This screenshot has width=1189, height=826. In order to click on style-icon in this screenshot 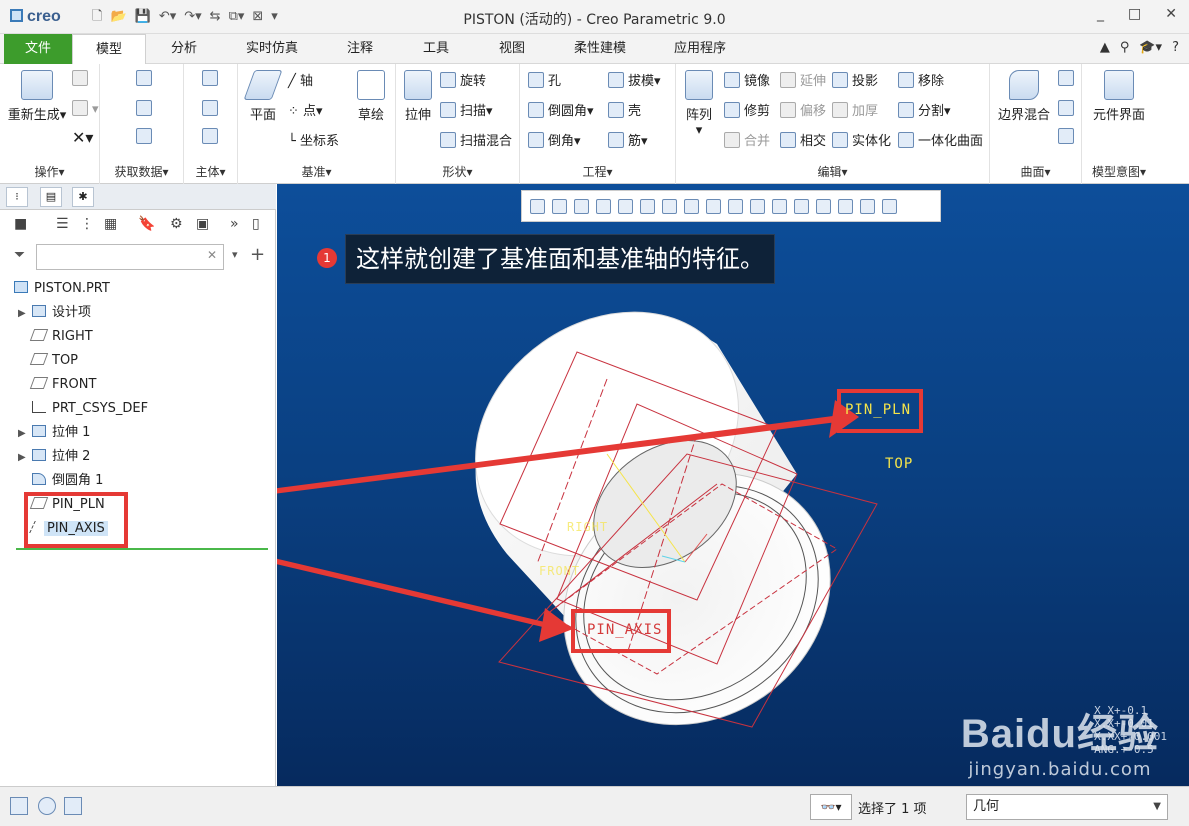, I will do `click(1068, 108)`.